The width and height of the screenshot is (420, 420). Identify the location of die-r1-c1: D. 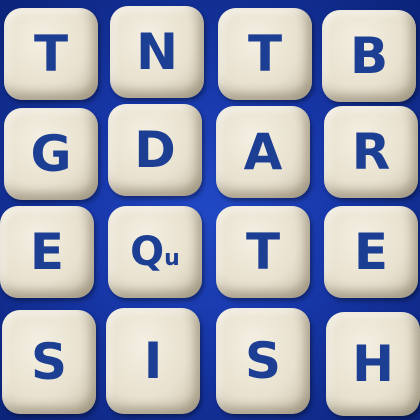
(155, 150).